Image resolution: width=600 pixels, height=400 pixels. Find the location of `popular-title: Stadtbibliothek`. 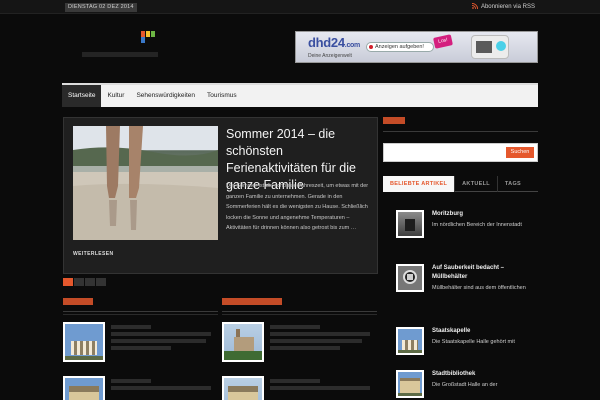

popular-title: Stadtbibliothek is located at coordinates (486, 374).